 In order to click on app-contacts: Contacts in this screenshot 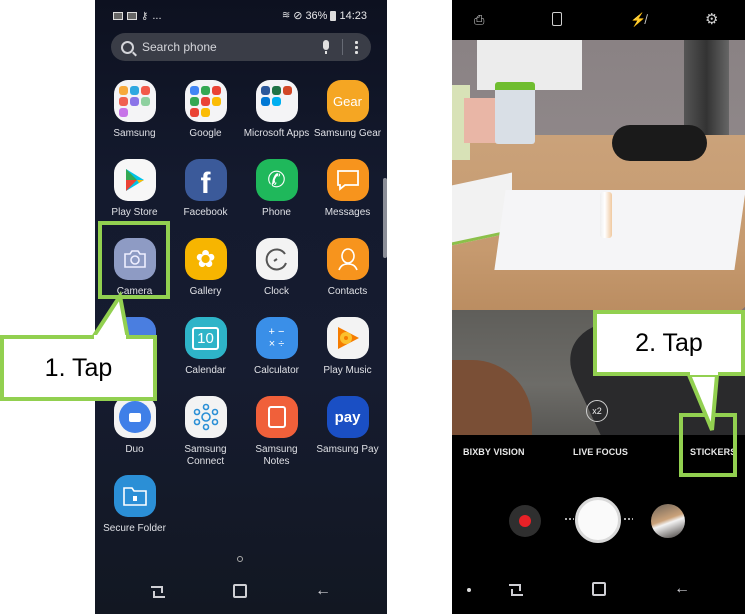, I will do `click(347, 268)`.